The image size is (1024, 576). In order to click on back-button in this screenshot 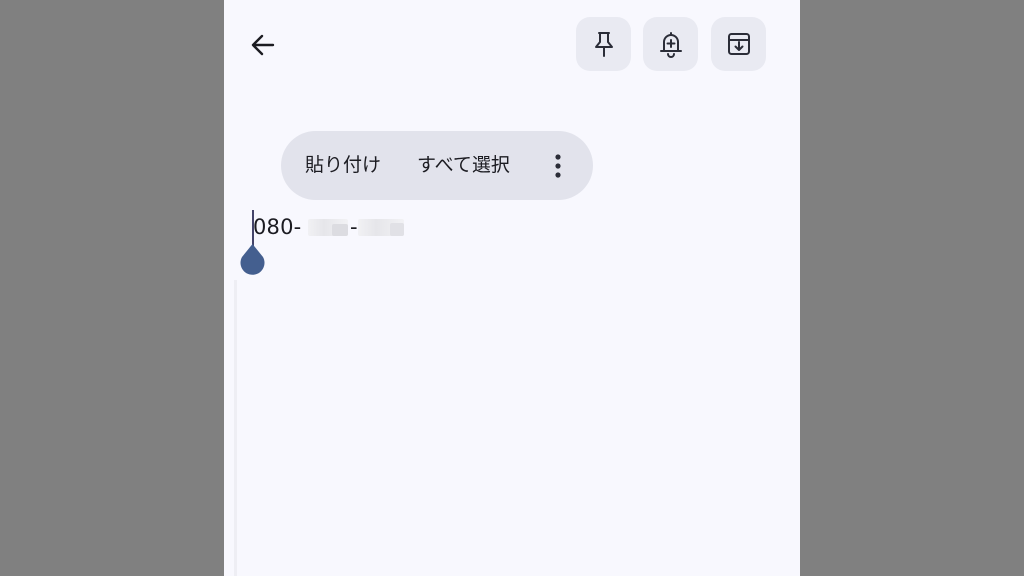, I will do `click(263, 45)`.